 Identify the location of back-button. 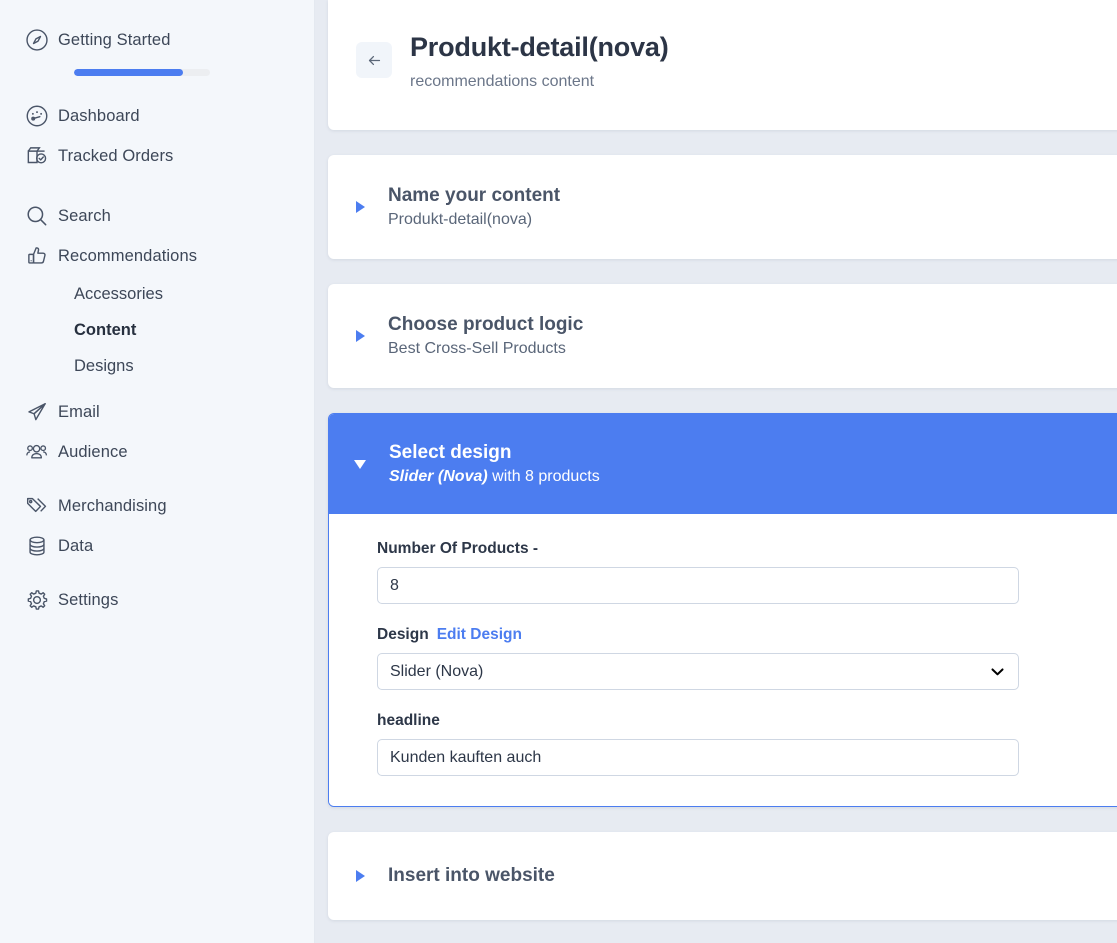
(374, 60).